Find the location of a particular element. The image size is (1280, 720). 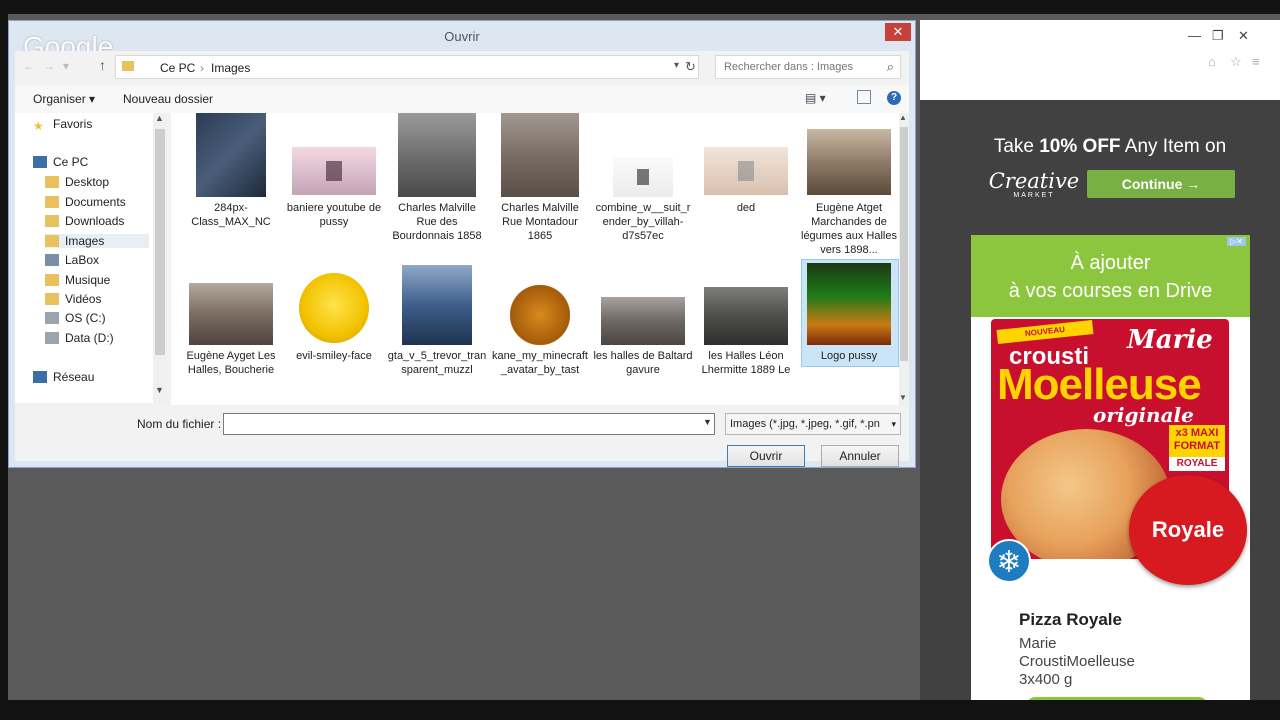

nav-item-7: Musique is located at coordinates (97, 280).